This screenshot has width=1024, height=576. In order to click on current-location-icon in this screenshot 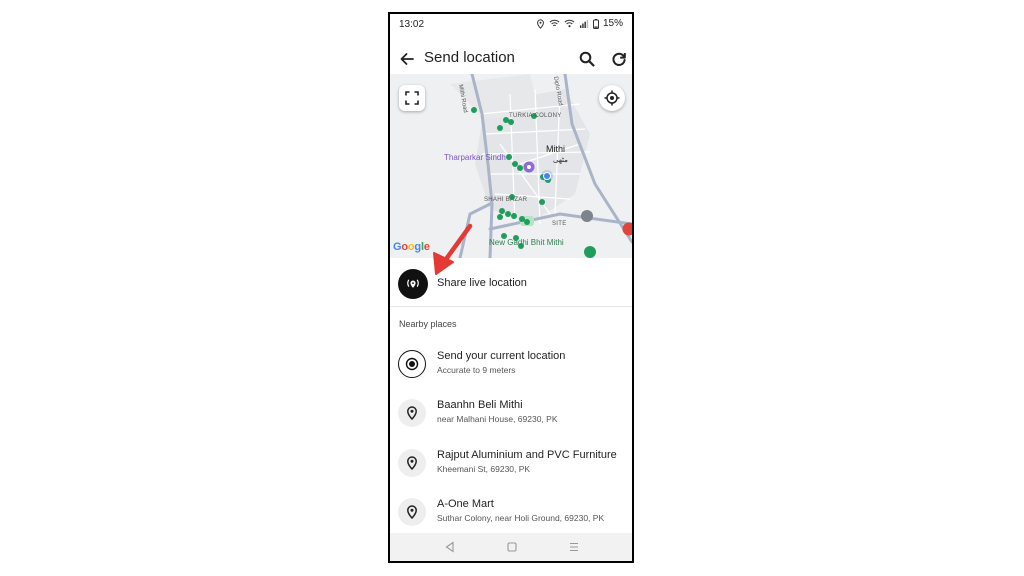, I will do `click(412, 364)`.